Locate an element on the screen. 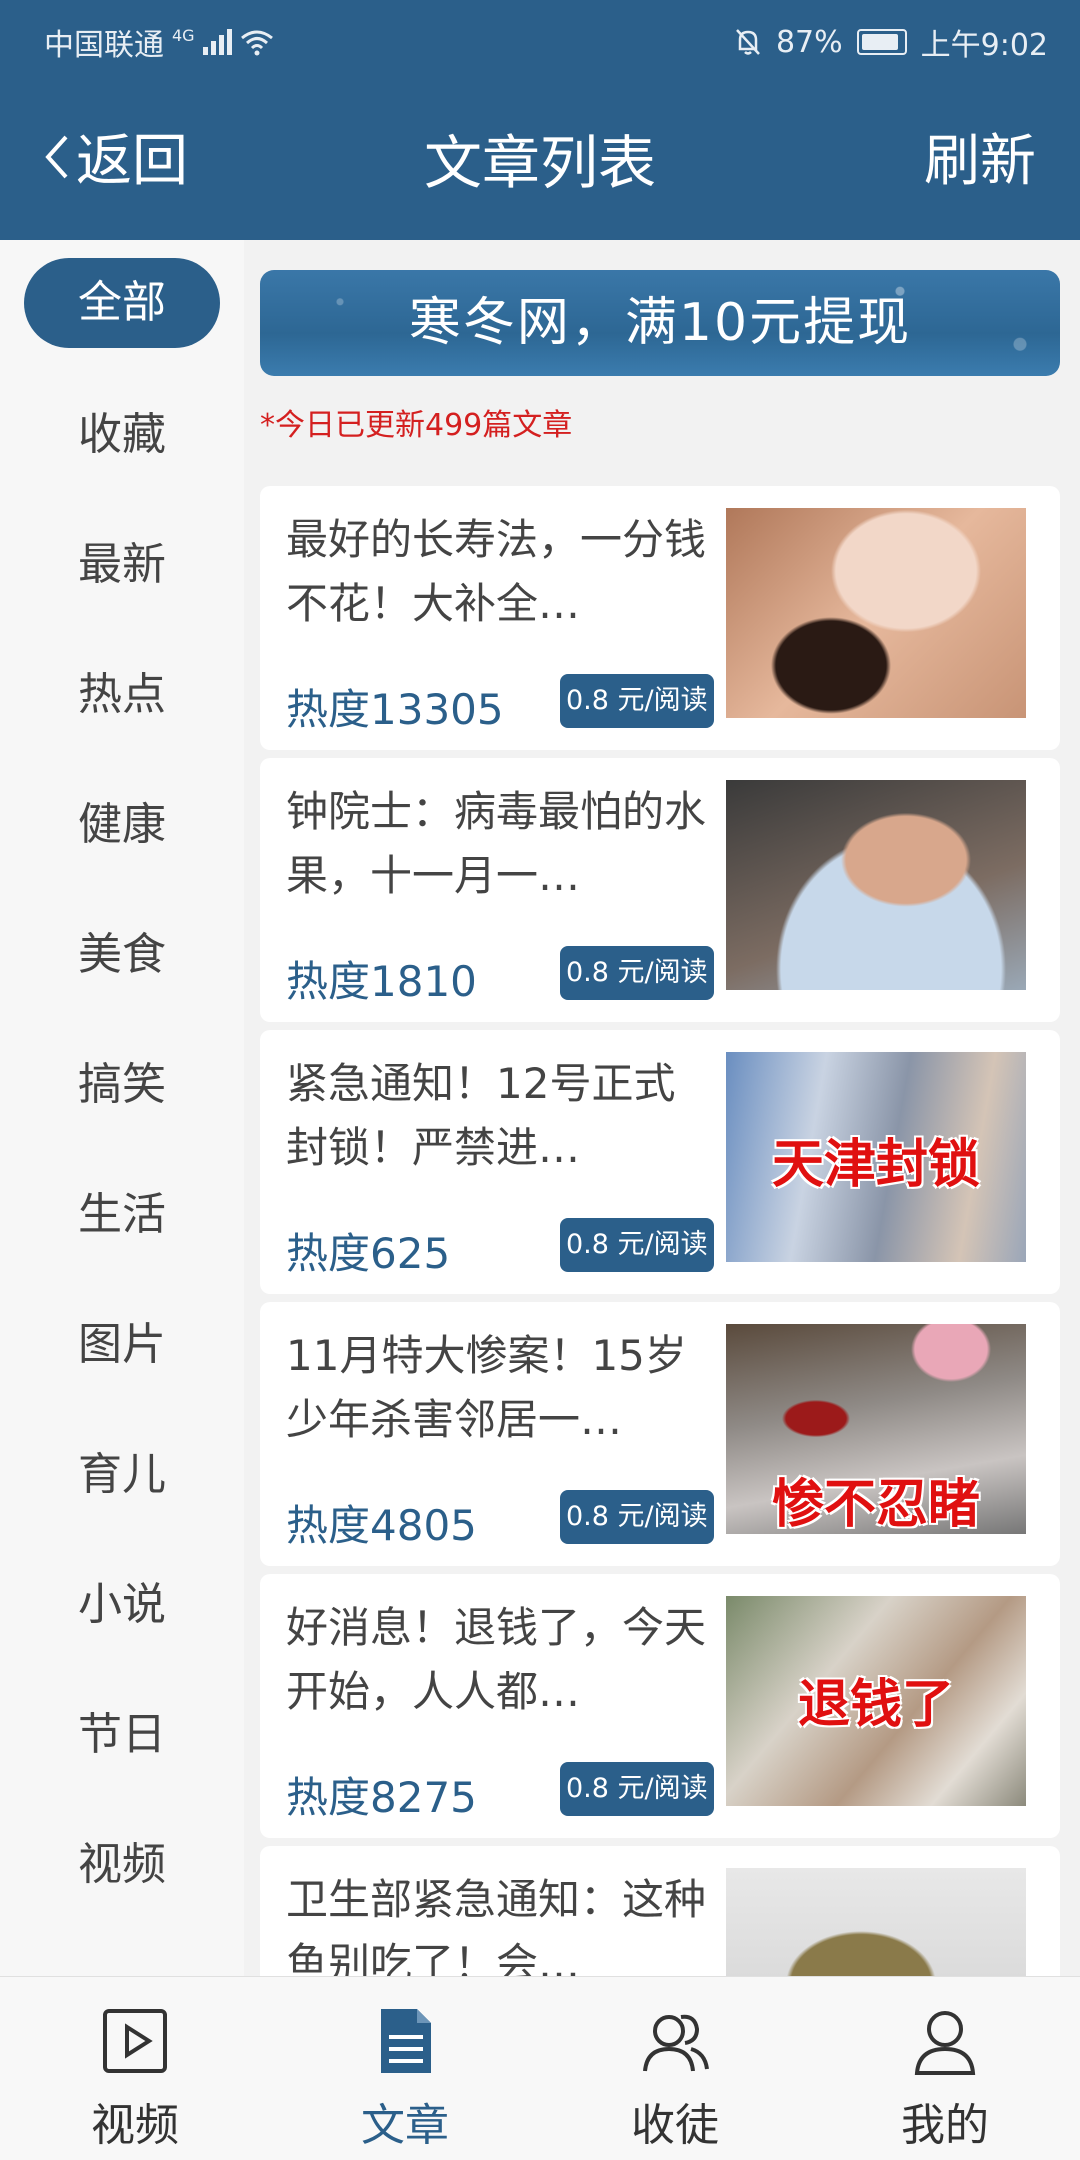  mute-bell-icon is located at coordinates (748, 42).